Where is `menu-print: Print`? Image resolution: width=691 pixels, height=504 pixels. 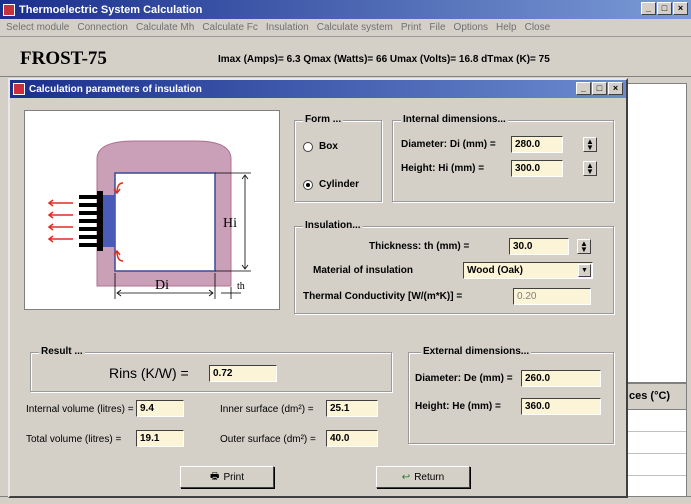
menu-print: Print is located at coordinates (411, 27).